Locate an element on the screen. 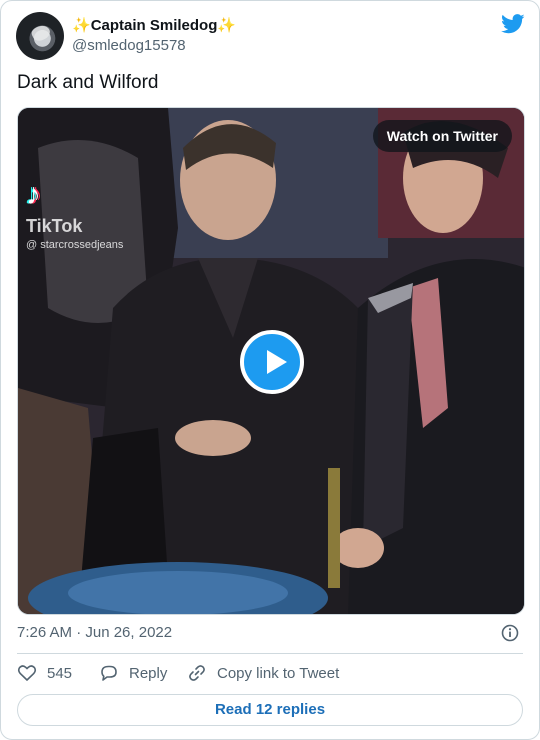 Image resolution: width=540 pixels, height=740 pixels. like-count: 545 is located at coordinates (60, 673).